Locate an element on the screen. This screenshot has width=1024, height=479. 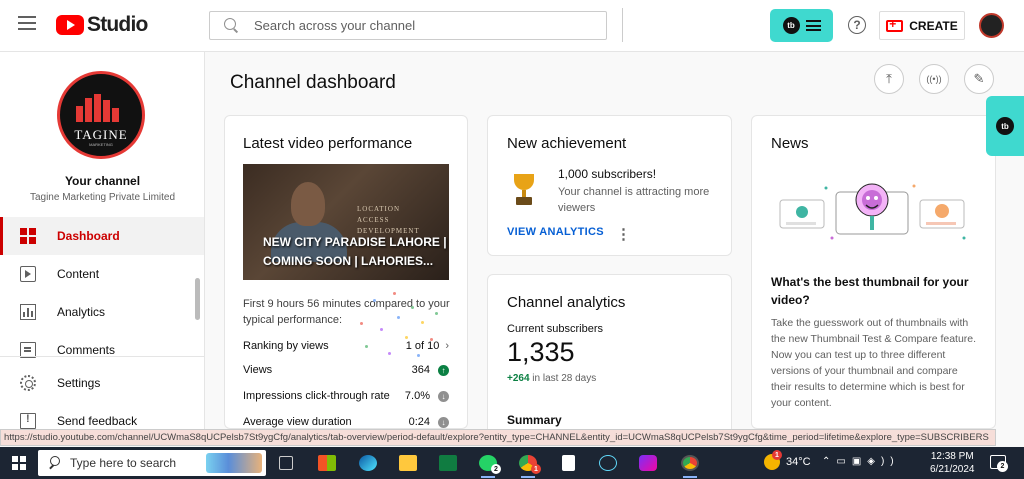
card-title: News is located at coordinates (790, 143).